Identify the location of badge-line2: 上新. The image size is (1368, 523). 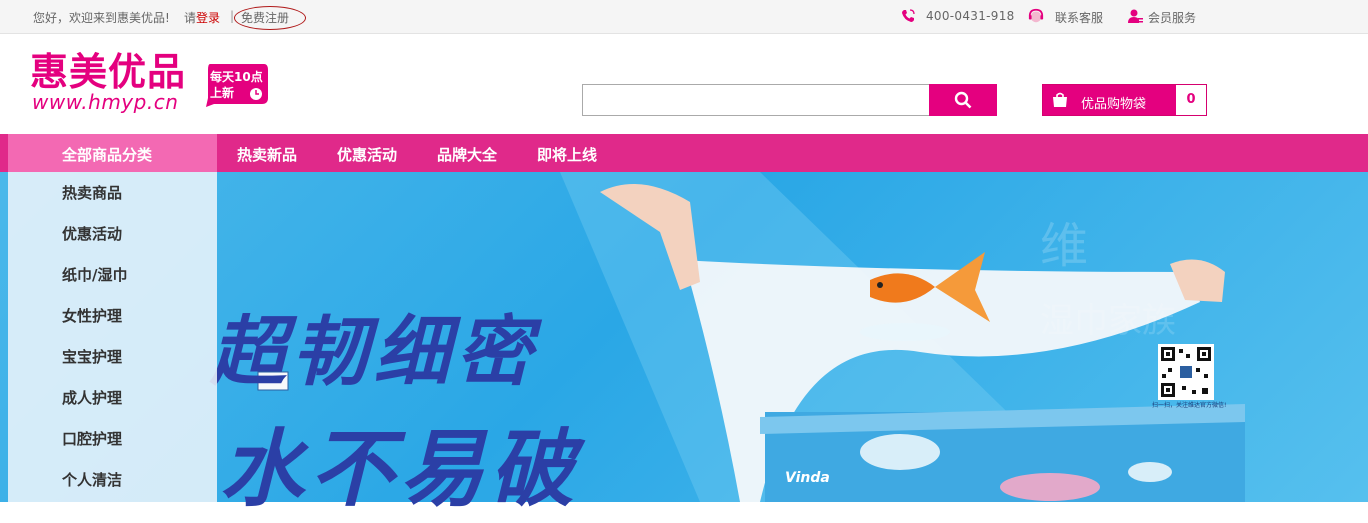
(222, 93).